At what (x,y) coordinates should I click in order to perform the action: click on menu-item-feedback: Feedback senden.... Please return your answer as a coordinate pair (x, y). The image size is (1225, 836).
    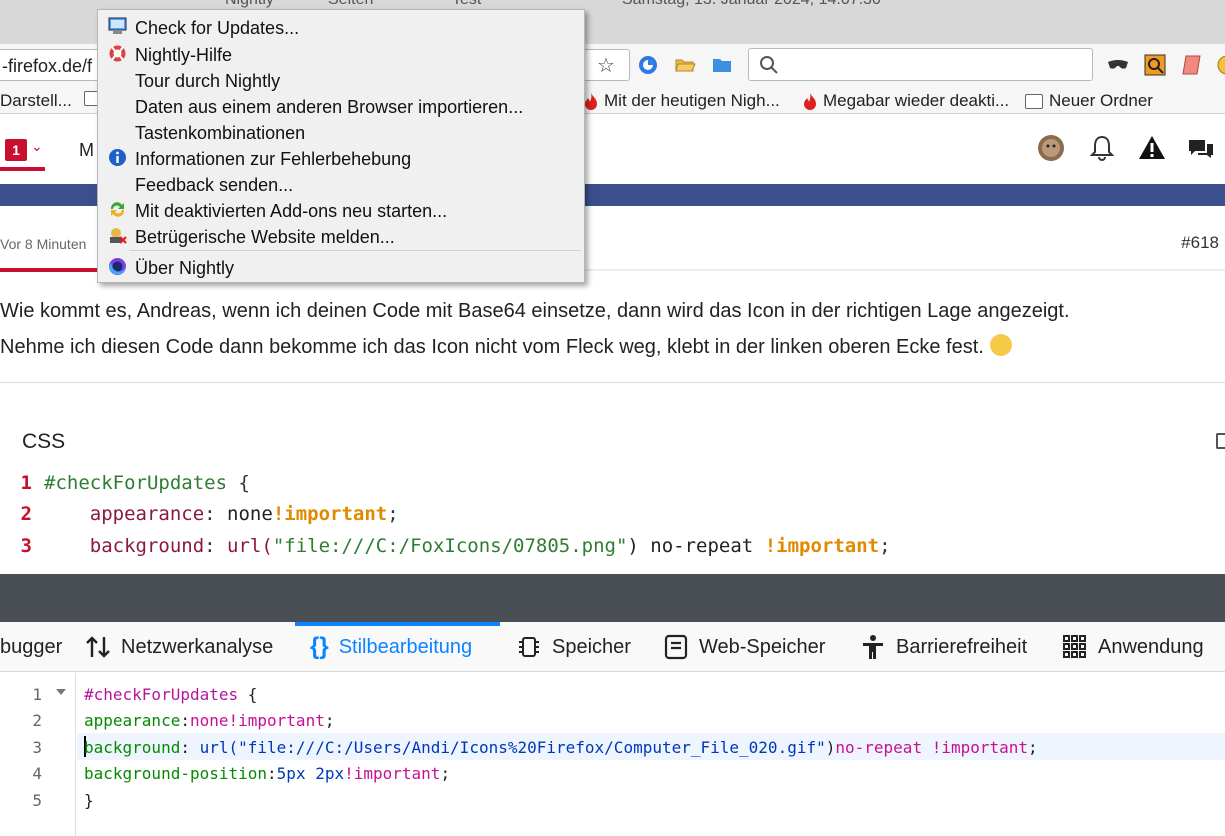
    Looking at the image, I should click on (341, 184).